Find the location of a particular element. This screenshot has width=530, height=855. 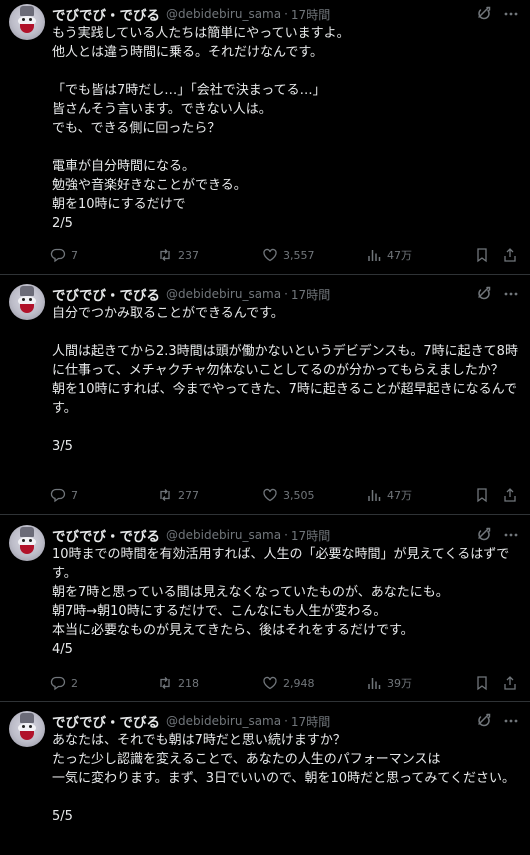

like-count: 3,557 is located at coordinates (299, 255).